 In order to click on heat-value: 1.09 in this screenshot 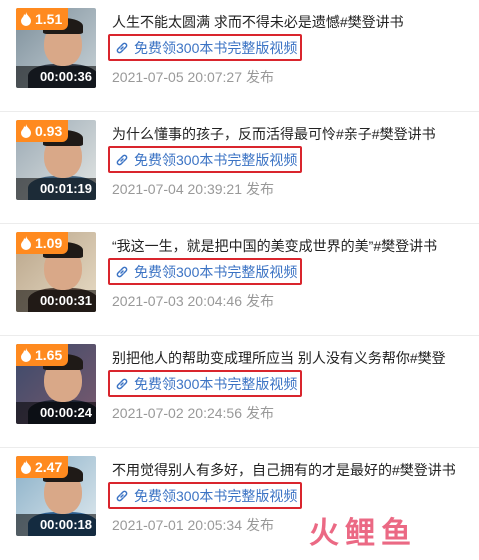, I will do `click(49, 243)`.